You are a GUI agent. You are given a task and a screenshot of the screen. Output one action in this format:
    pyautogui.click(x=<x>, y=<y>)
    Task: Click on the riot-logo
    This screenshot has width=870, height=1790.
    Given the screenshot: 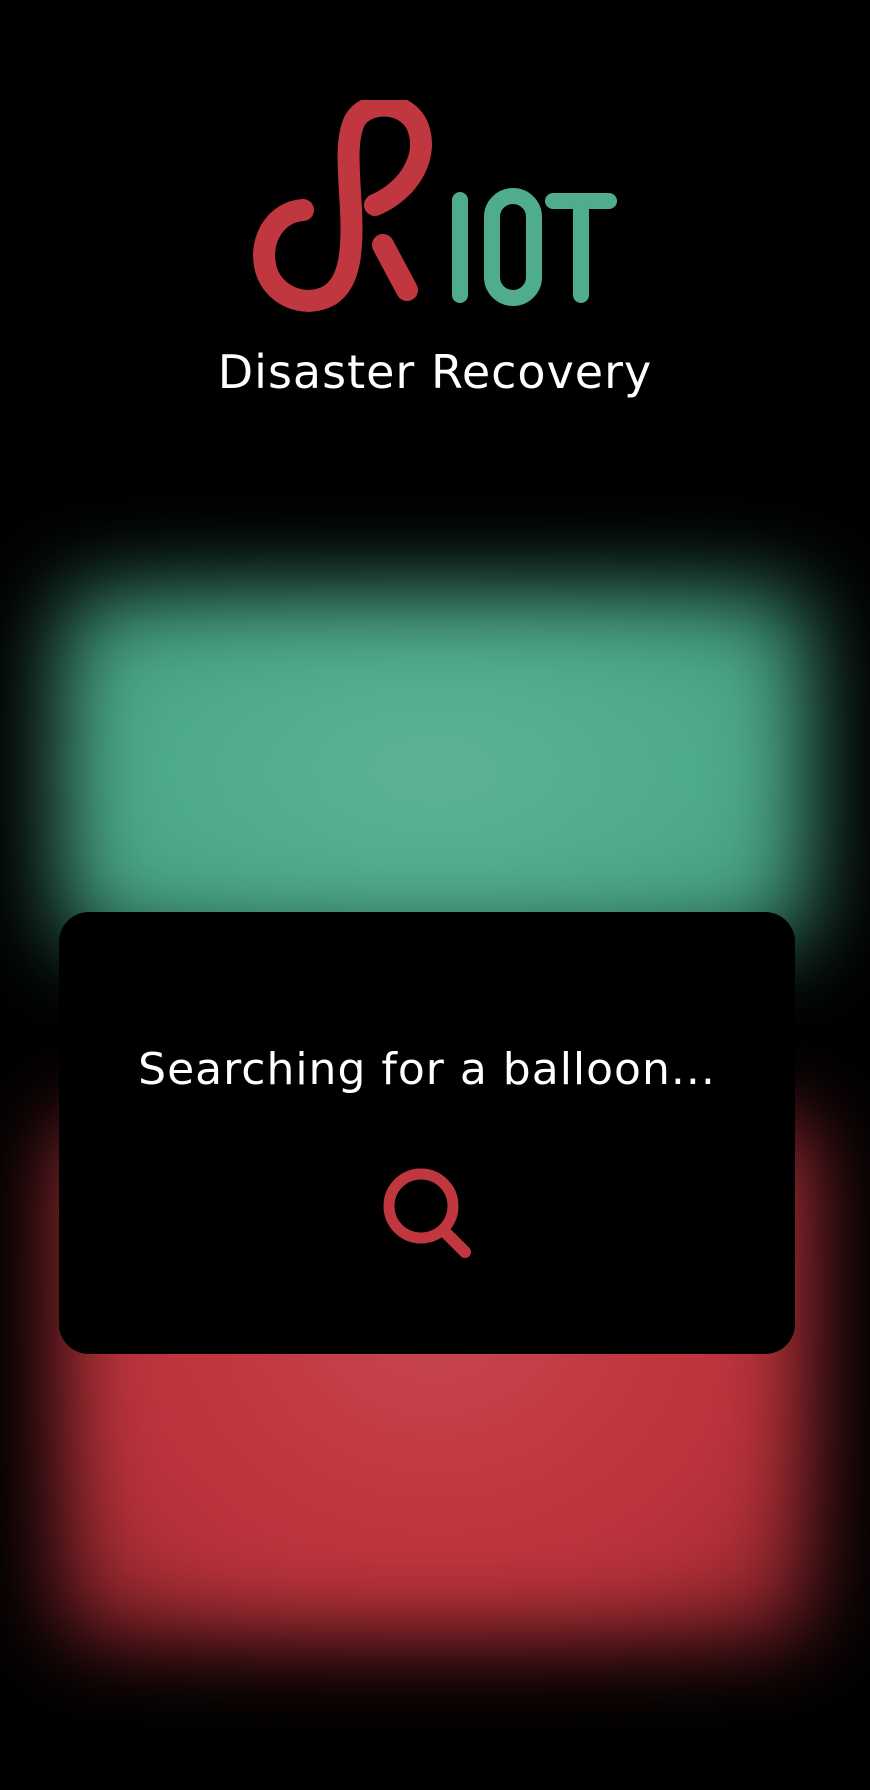 What is the action you would take?
    pyautogui.click(x=435, y=206)
    